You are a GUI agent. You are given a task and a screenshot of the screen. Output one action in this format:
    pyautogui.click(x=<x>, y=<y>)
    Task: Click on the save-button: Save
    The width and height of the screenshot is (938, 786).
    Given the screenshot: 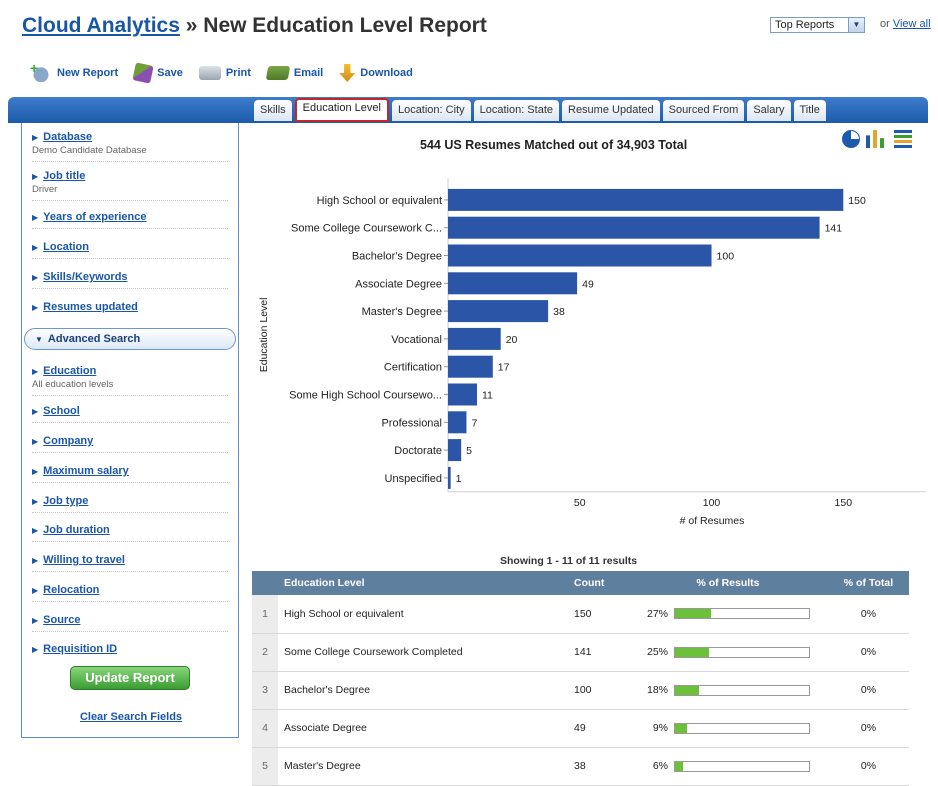 What is the action you would take?
    pyautogui.click(x=157, y=73)
    